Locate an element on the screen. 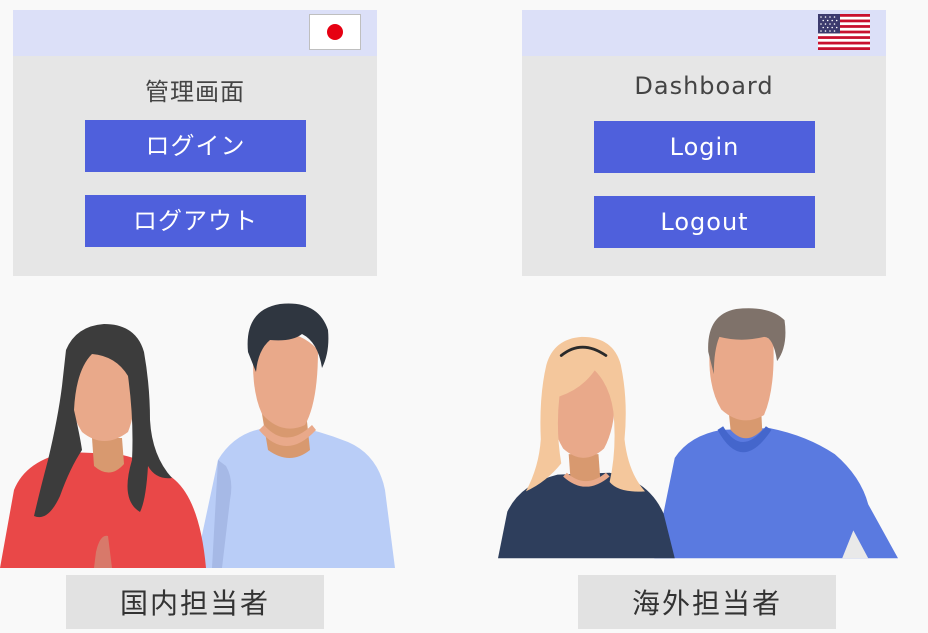 This screenshot has width=928, height=633. domestic-staff-caption: 国内担当者 is located at coordinates (195, 602).